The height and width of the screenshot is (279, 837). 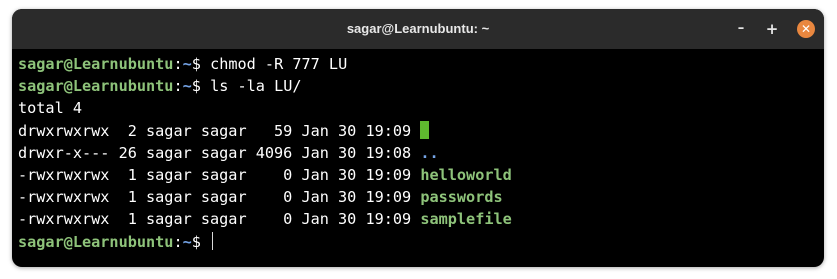 What do you see at coordinates (425, 129) in the screenshot?
I see `current-dir-entry` at bounding box center [425, 129].